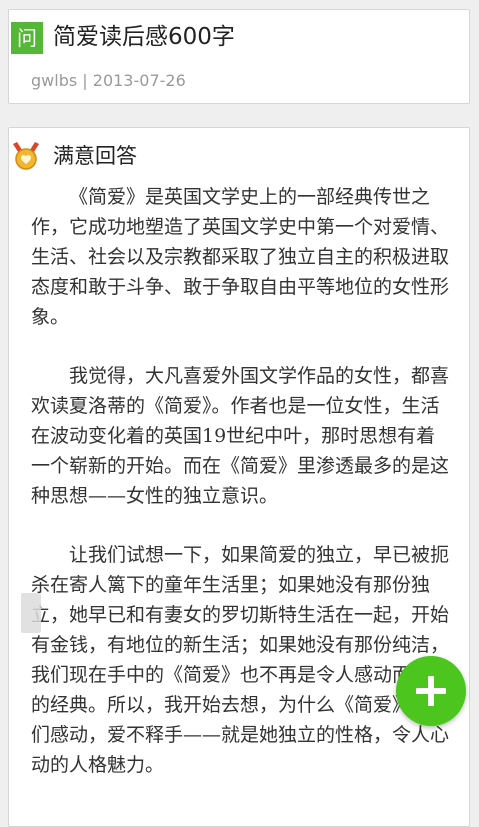 This screenshot has height=827, width=479. I want to click on answer-heading: 满意回答, so click(95, 156).